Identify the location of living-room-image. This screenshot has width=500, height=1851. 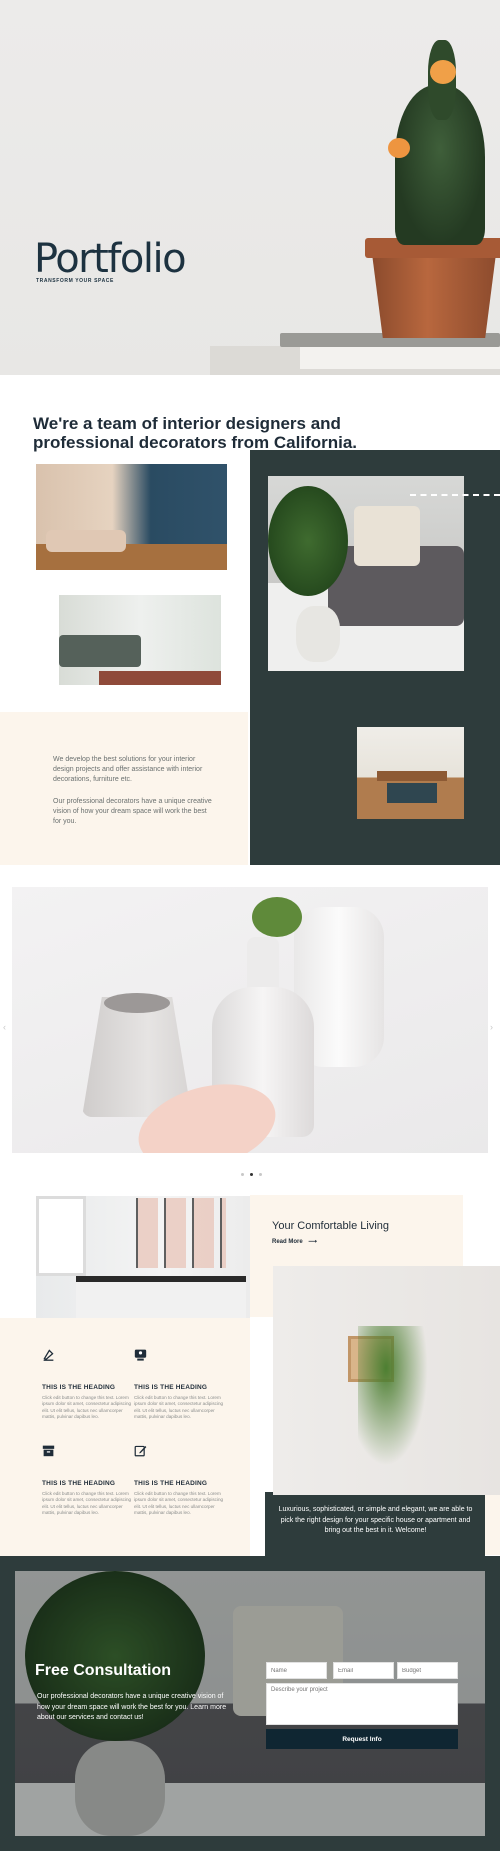
(131, 517).